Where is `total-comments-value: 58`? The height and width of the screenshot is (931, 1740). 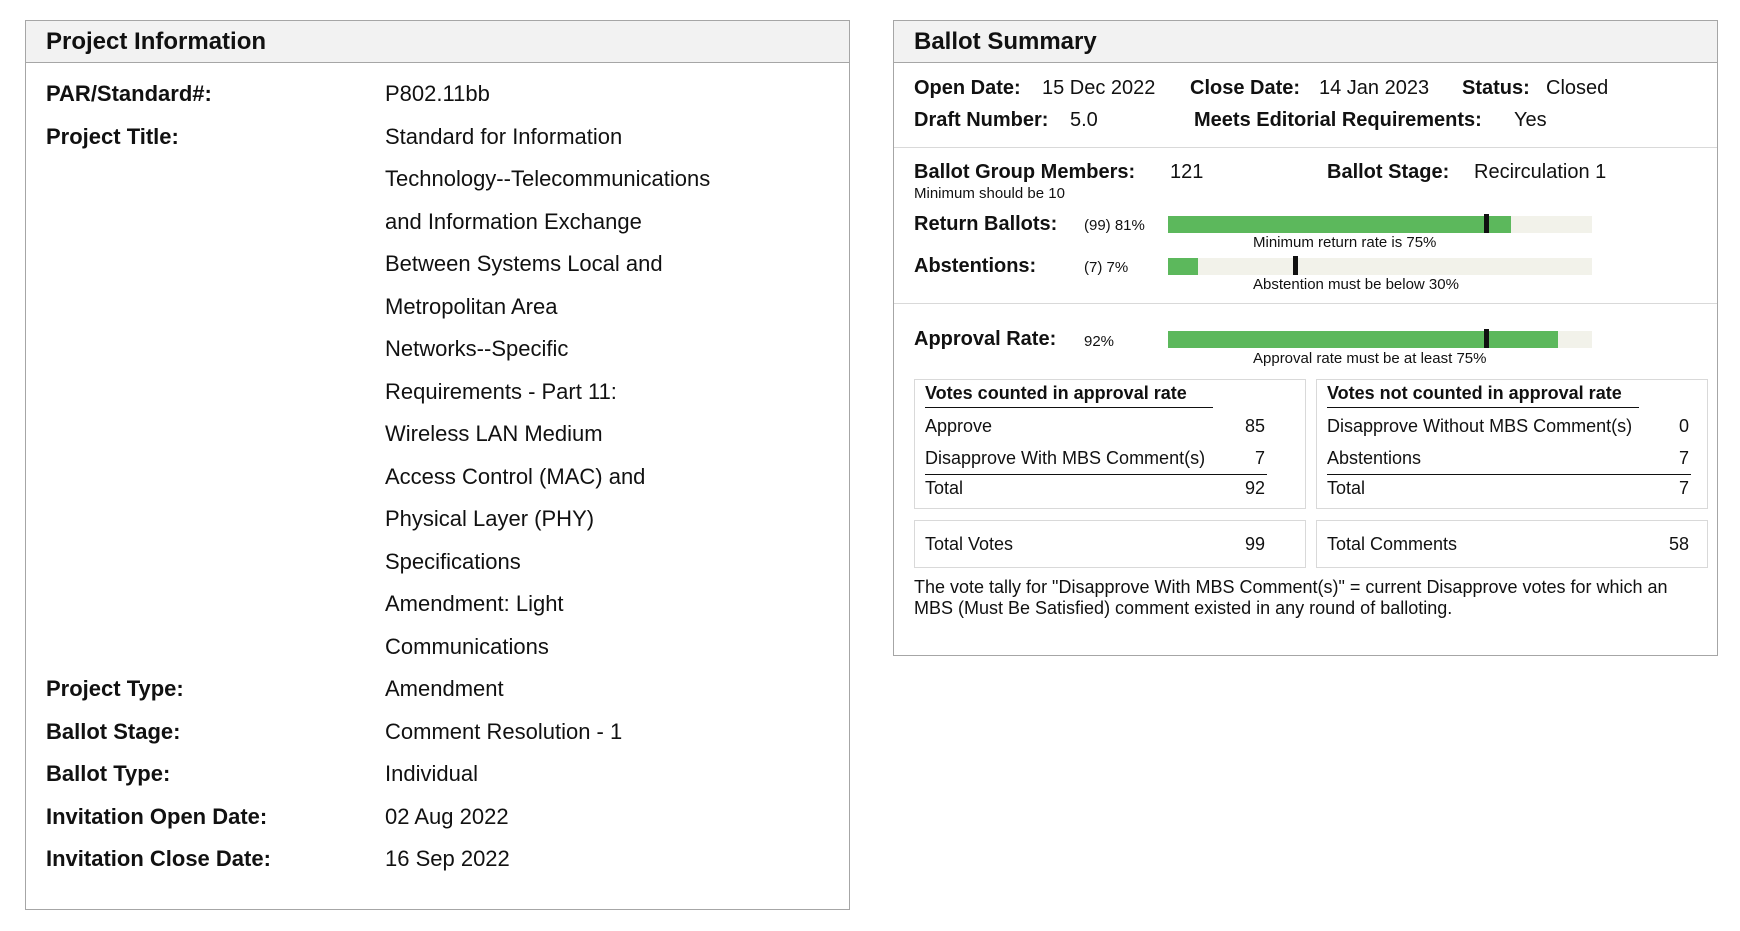 total-comments-value: 58 is located at coordinates (1678, 544).